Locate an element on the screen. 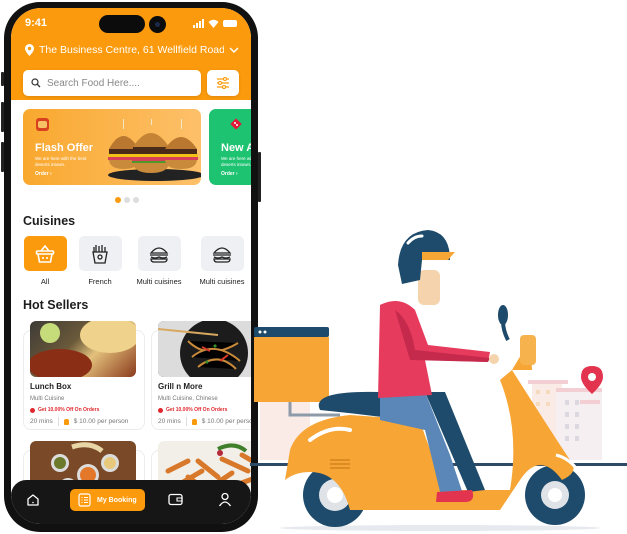 Image resolution: width=627 pixels, height=534 pixels. tab-home is located at coordinates (33, 500).